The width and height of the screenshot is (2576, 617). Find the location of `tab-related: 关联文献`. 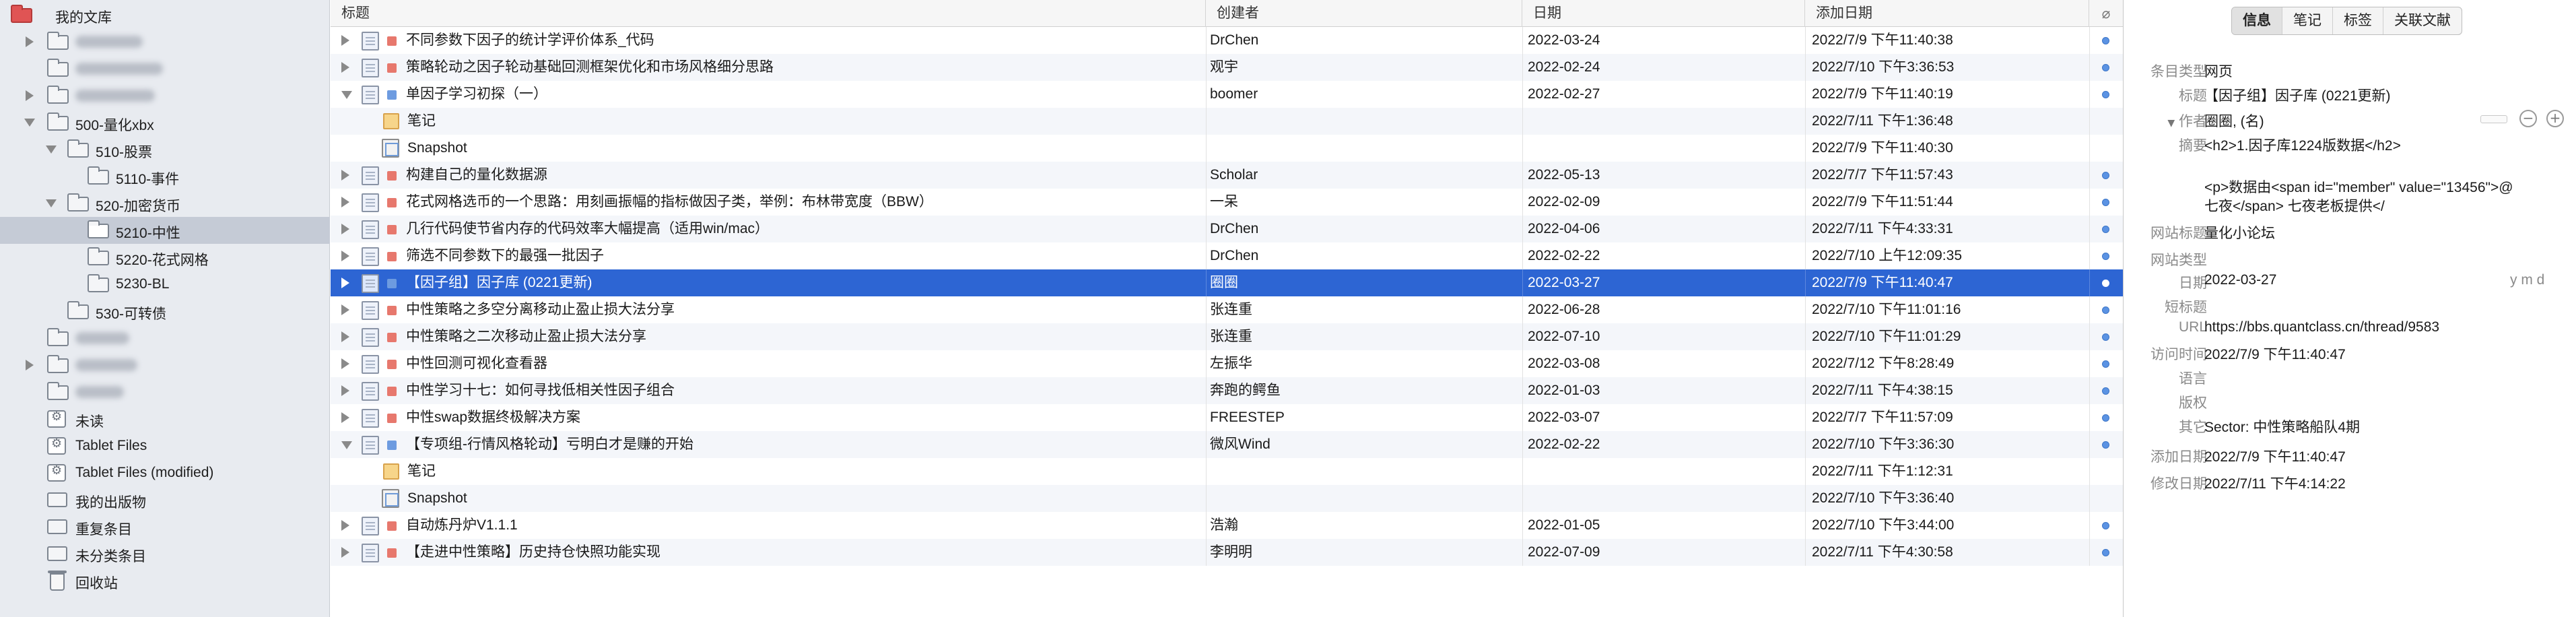

tab-related: 关联文献 is located at coordinates (2422, 20).